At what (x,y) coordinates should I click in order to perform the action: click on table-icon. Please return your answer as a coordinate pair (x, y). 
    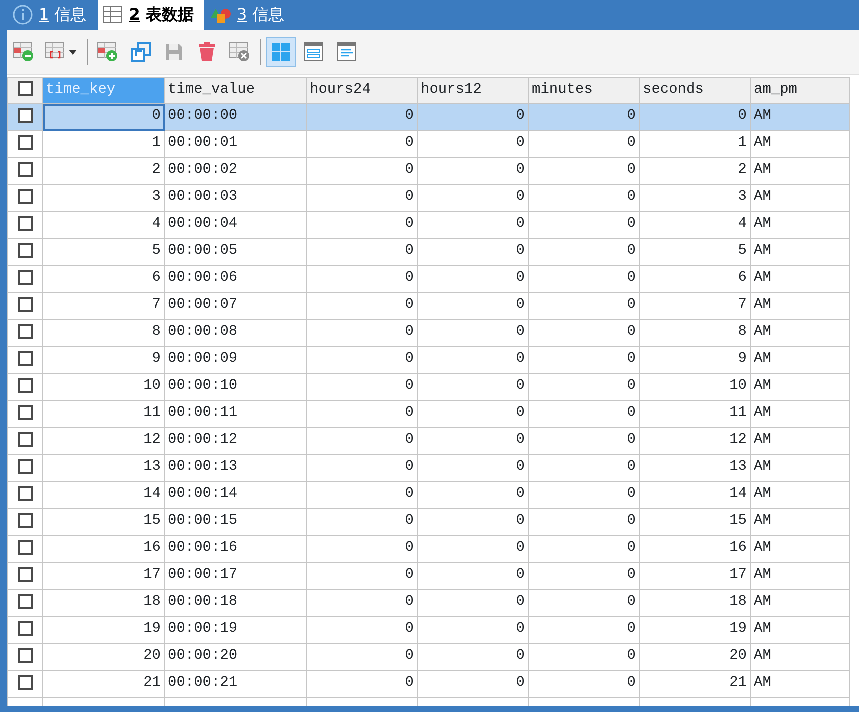
    Looking at the image, I should click on (113, 15).